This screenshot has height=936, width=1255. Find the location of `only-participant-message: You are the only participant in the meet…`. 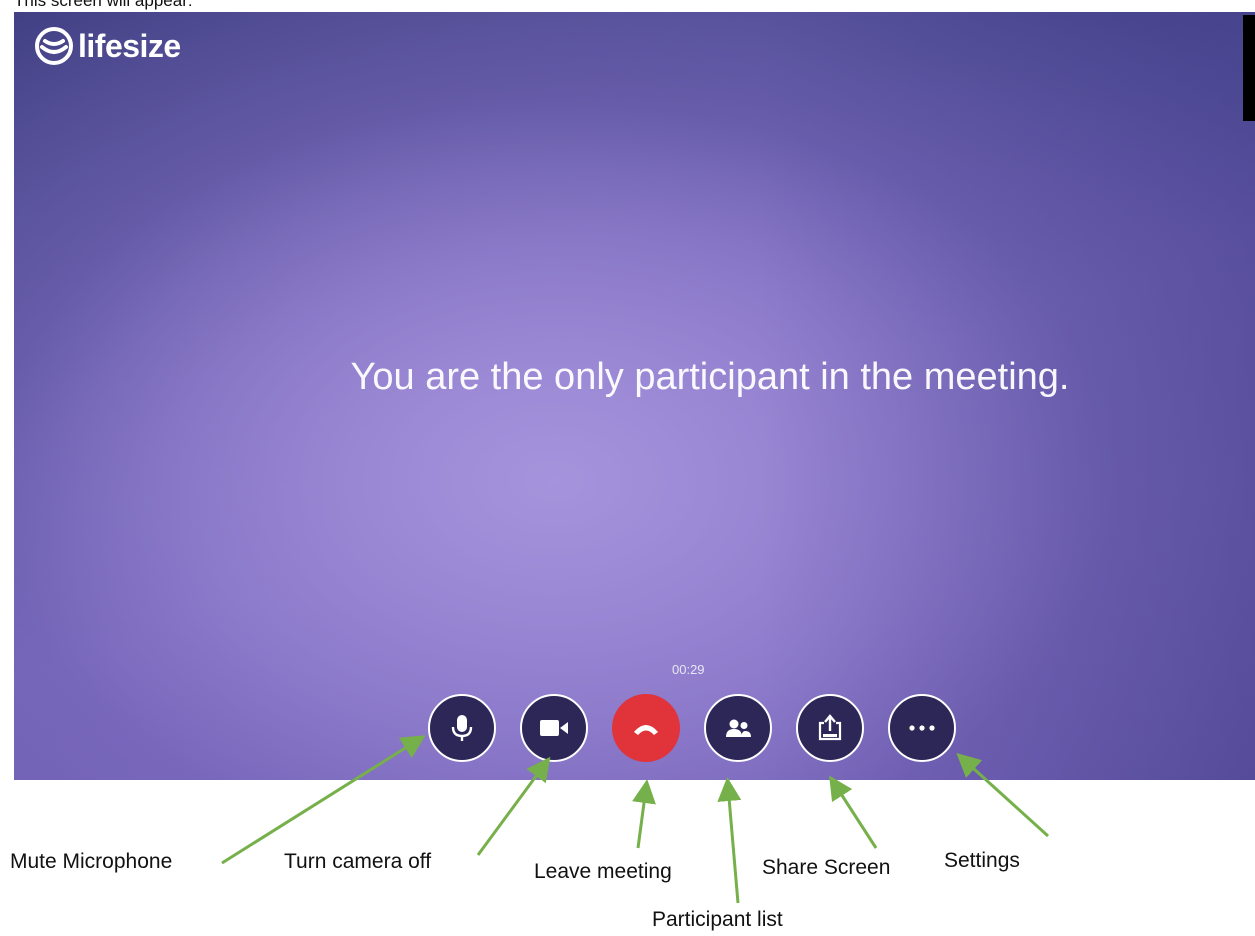

only-participant-message: You are the only participant in the meet… is located at coordinates (710, 377).